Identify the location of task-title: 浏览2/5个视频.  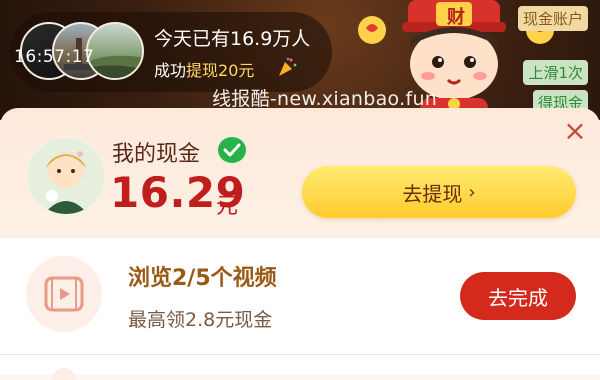
(202, 278).